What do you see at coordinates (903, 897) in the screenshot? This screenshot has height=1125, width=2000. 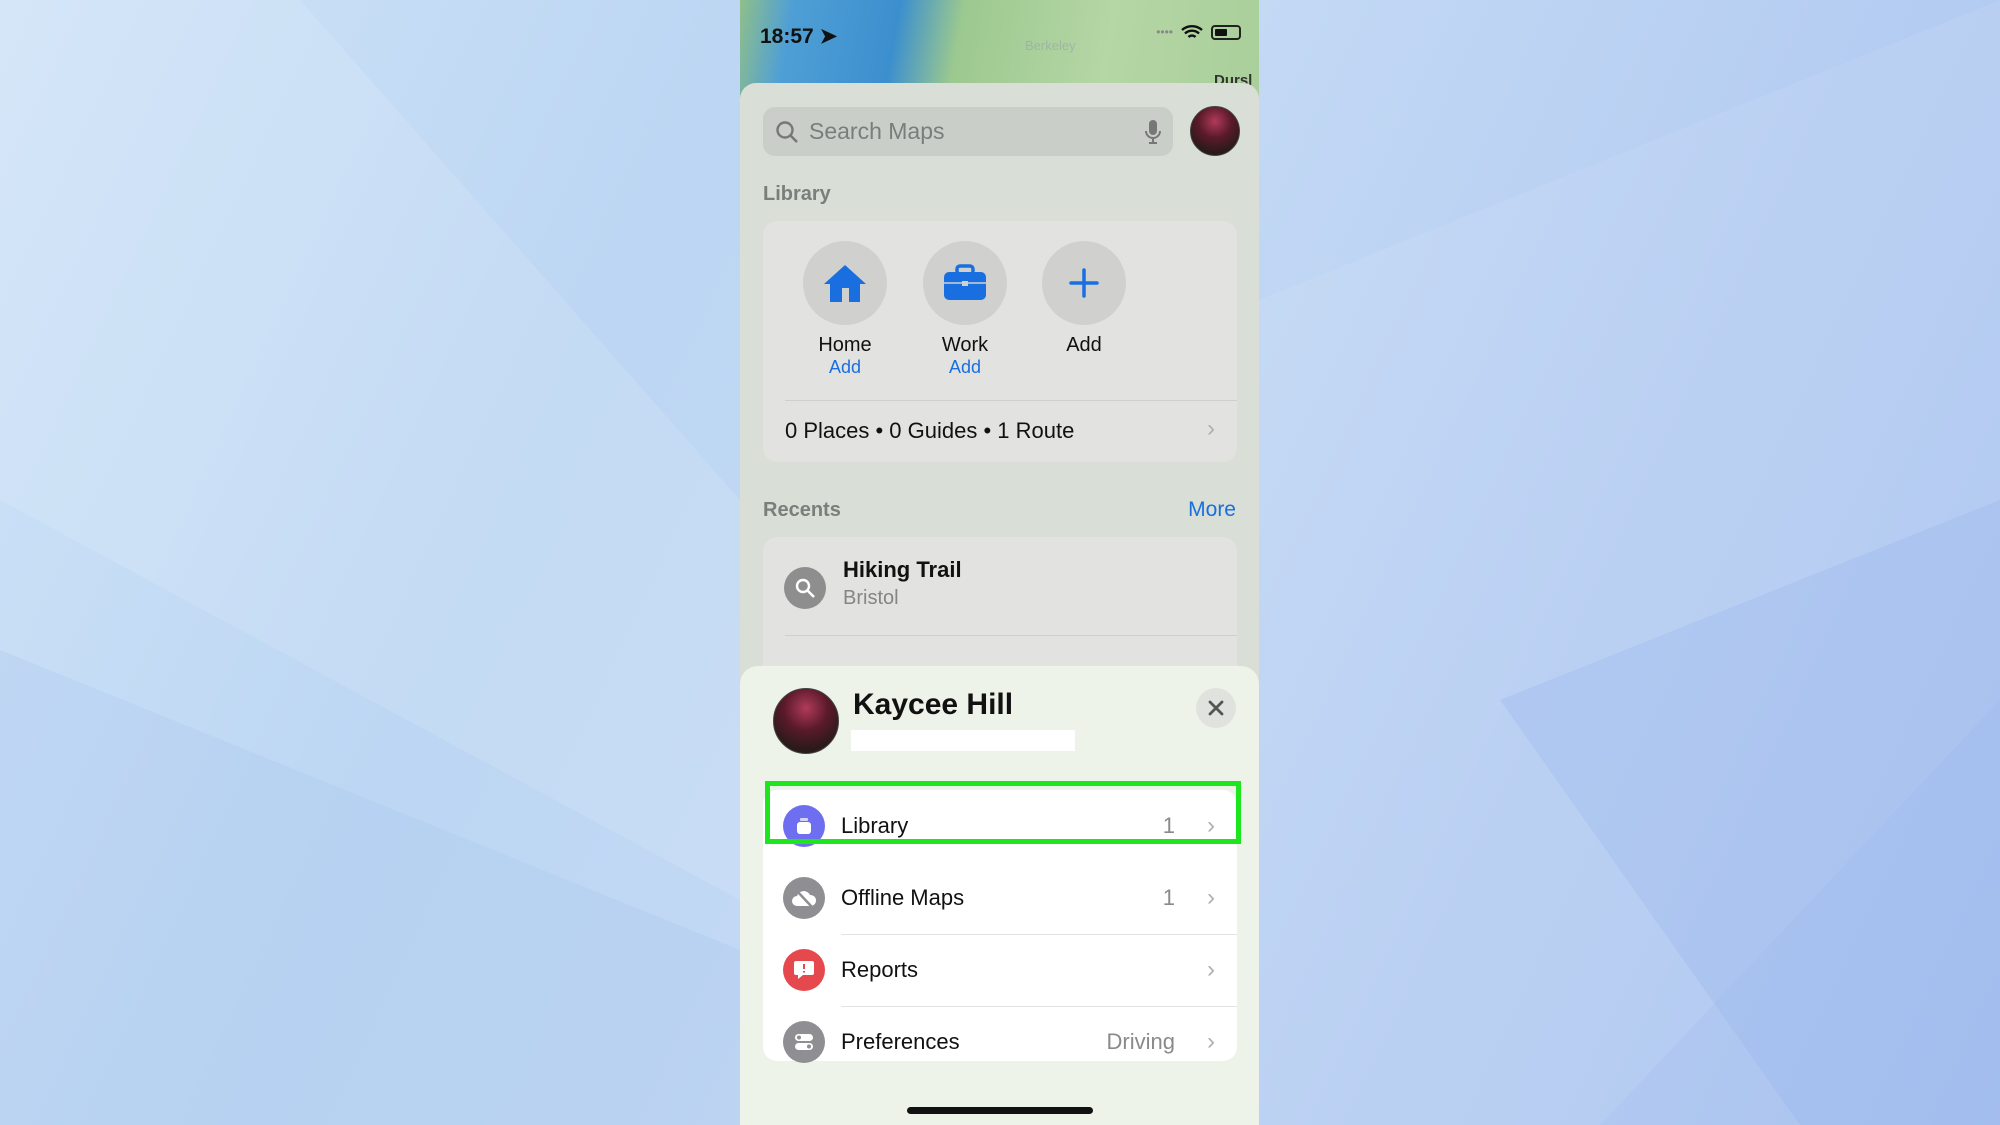 I see `menu-label: Offline Maps` at bounding box center [903, 897].